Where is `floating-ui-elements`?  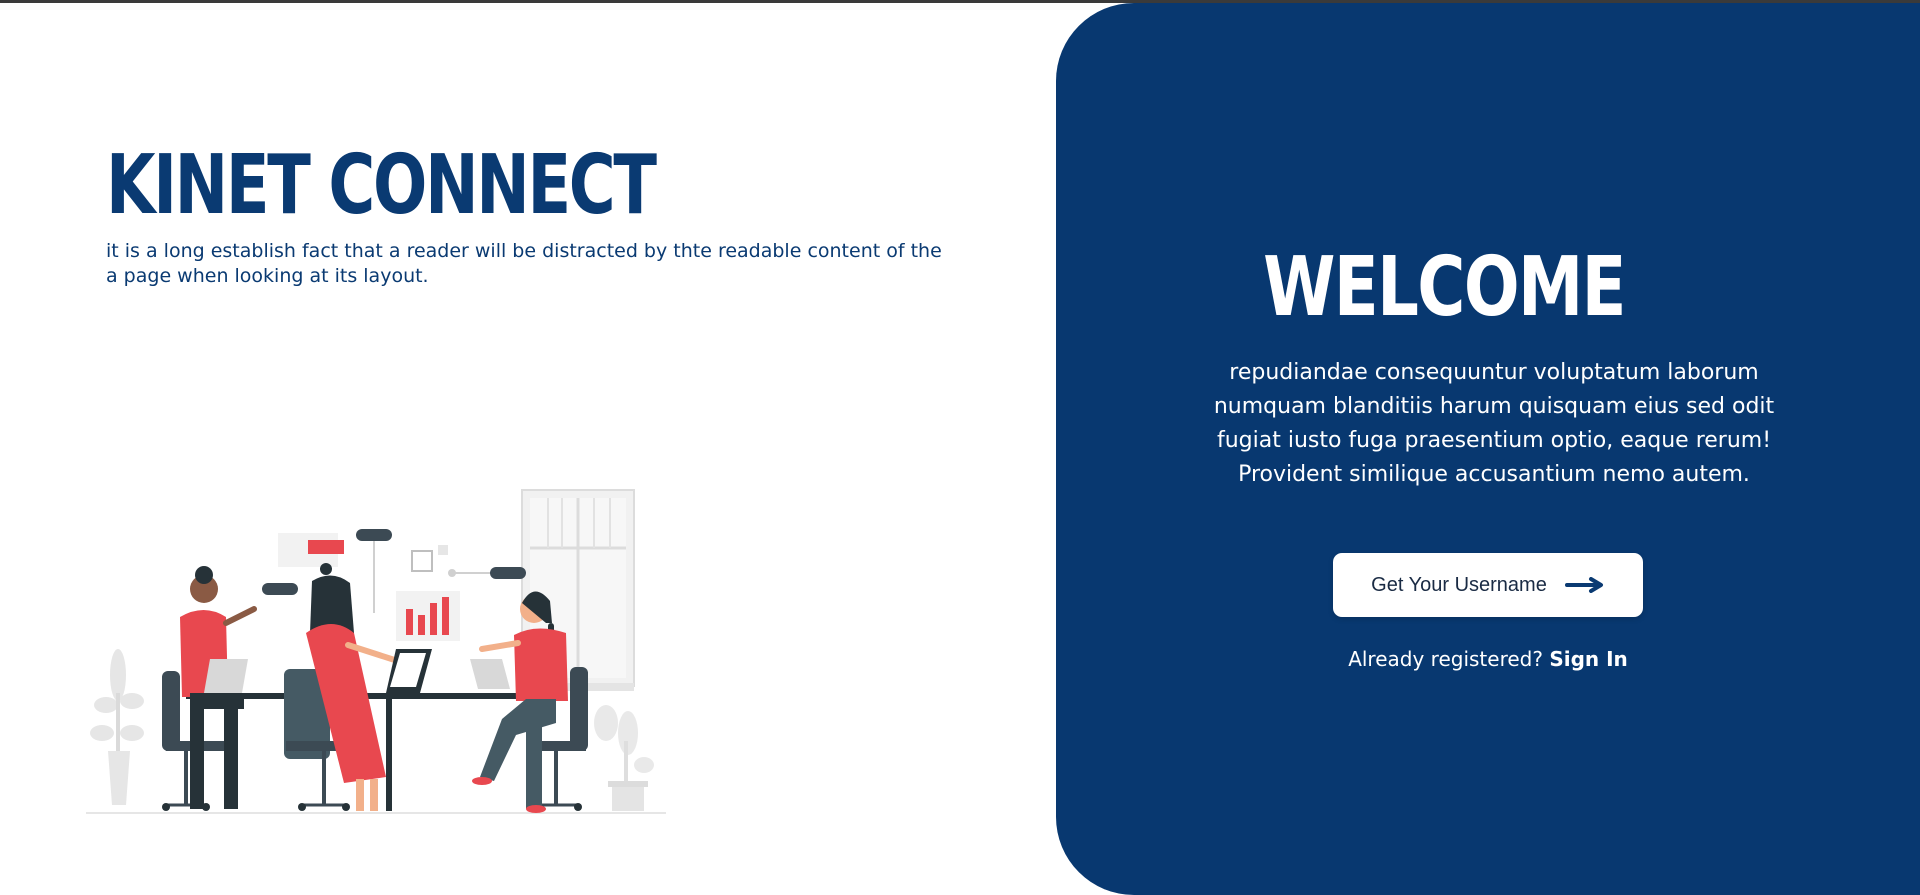 floating-ui-elements is located at coordinates (394, 585).